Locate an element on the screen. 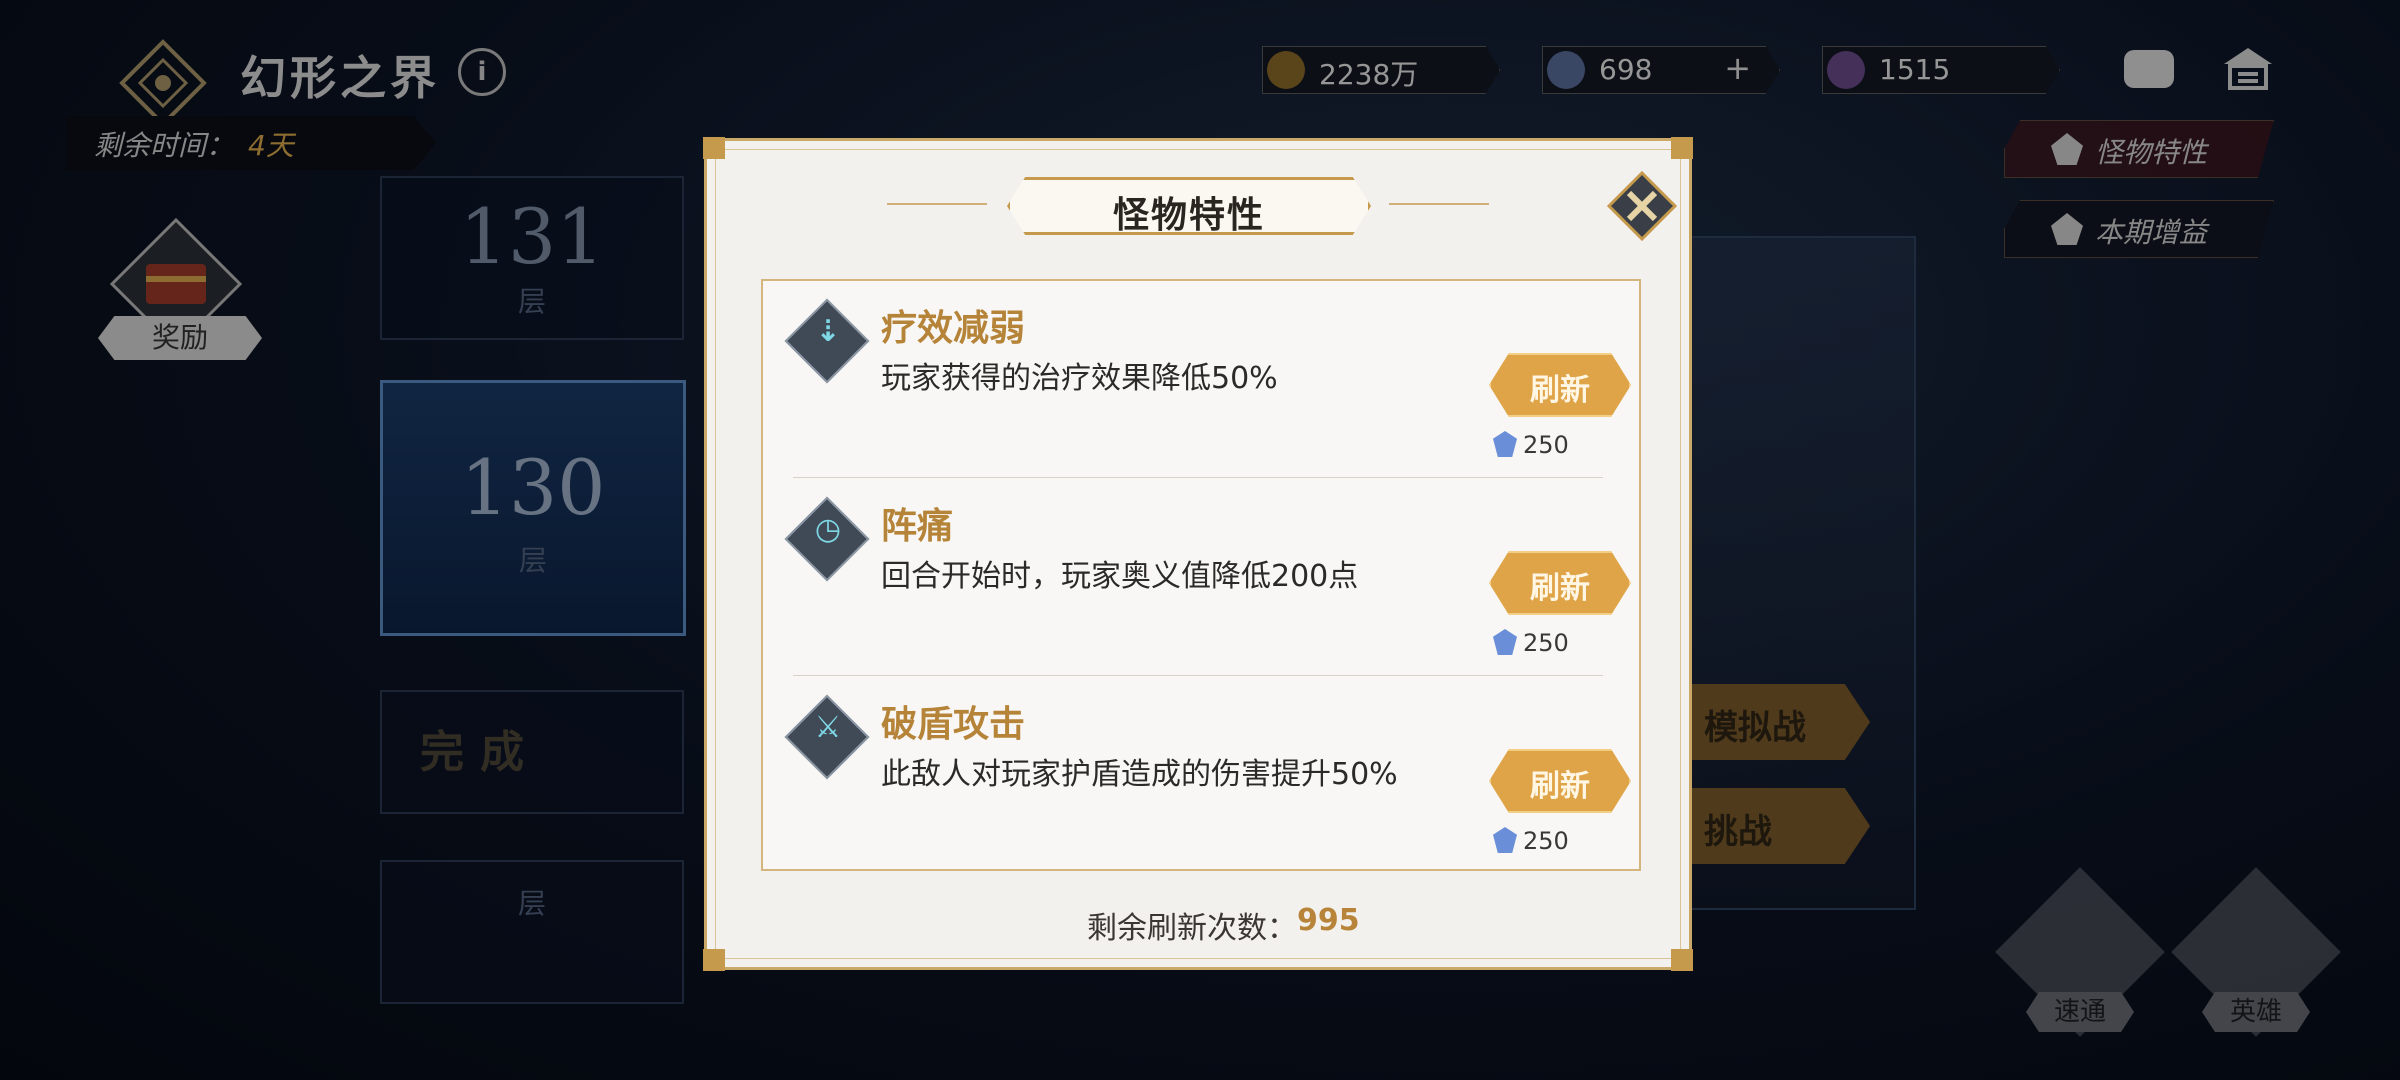 This screenshot has width=2400, height=1080. trait-name: 疗效减弱 is located at coordinates (953, 328).